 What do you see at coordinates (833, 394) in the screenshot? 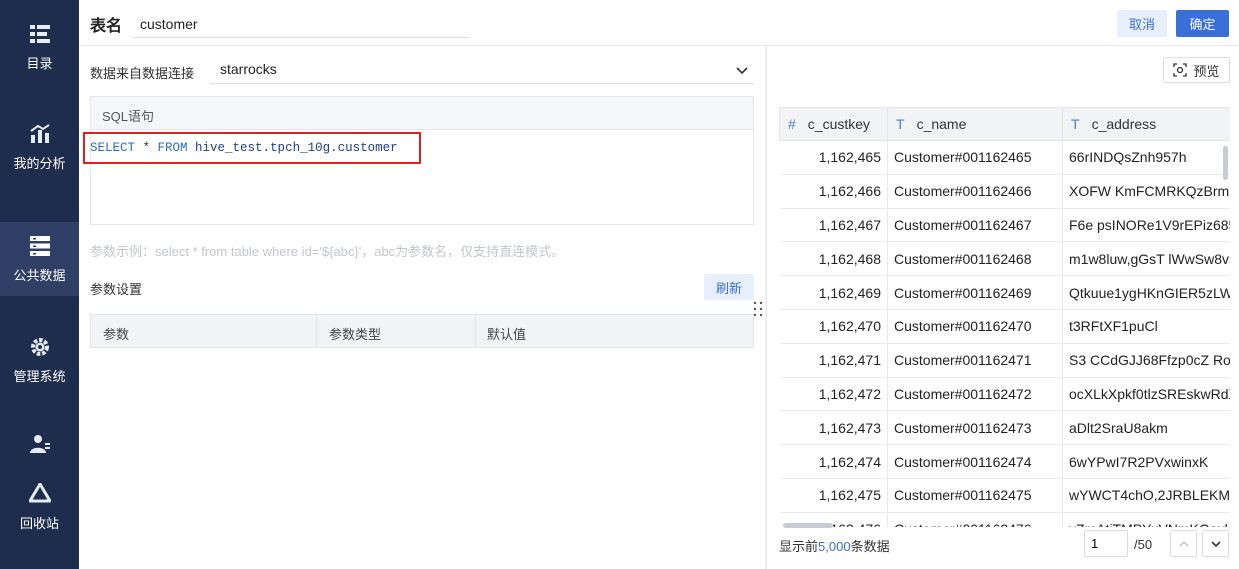
I see `grid-cell: 1,162,472` at bounding box center [833, 394].